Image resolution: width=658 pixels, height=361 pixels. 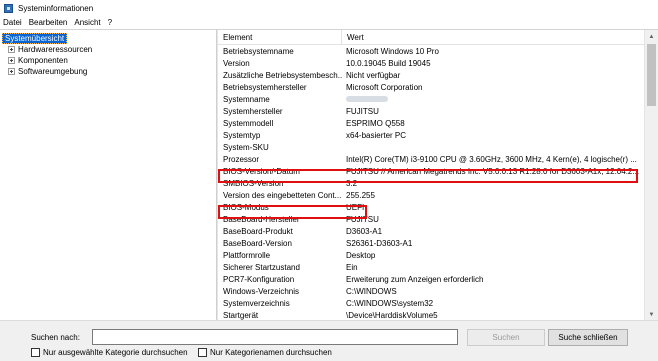 What do you see at coordinates (248, 123) in the screenshot?
I see `element-cell: Systemmodell` at bounding box center [248, 123].